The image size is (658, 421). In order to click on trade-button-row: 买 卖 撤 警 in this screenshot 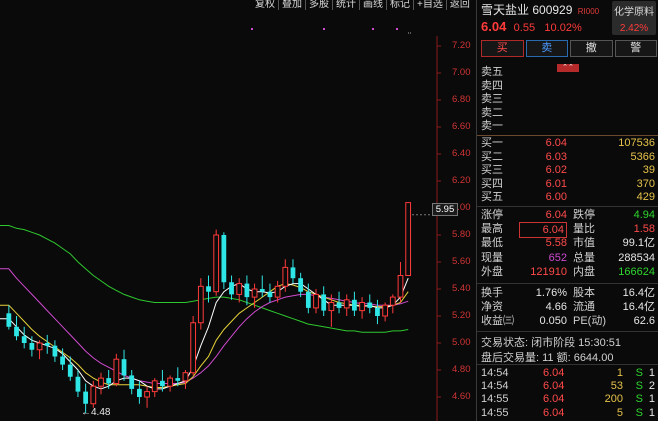, I will do `click(569, 49)`.